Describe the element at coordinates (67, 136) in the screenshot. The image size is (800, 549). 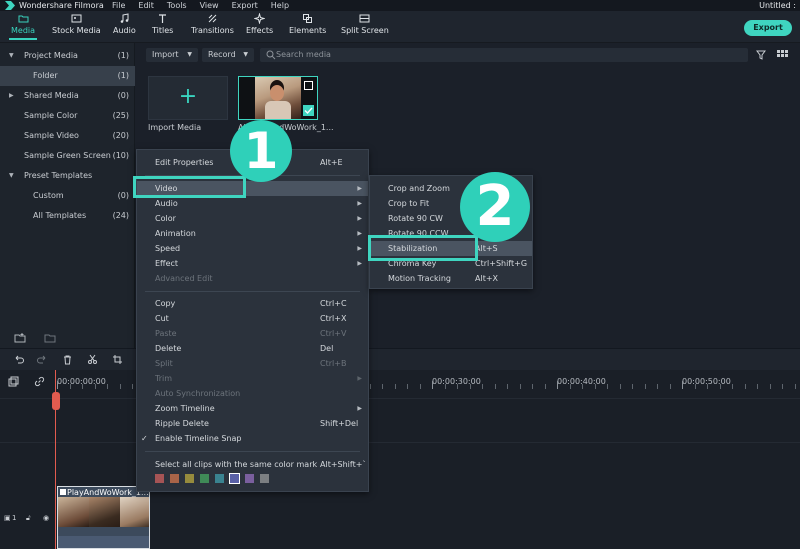
I see `tree-item-sample-video: Sample Video (20)` at that location.